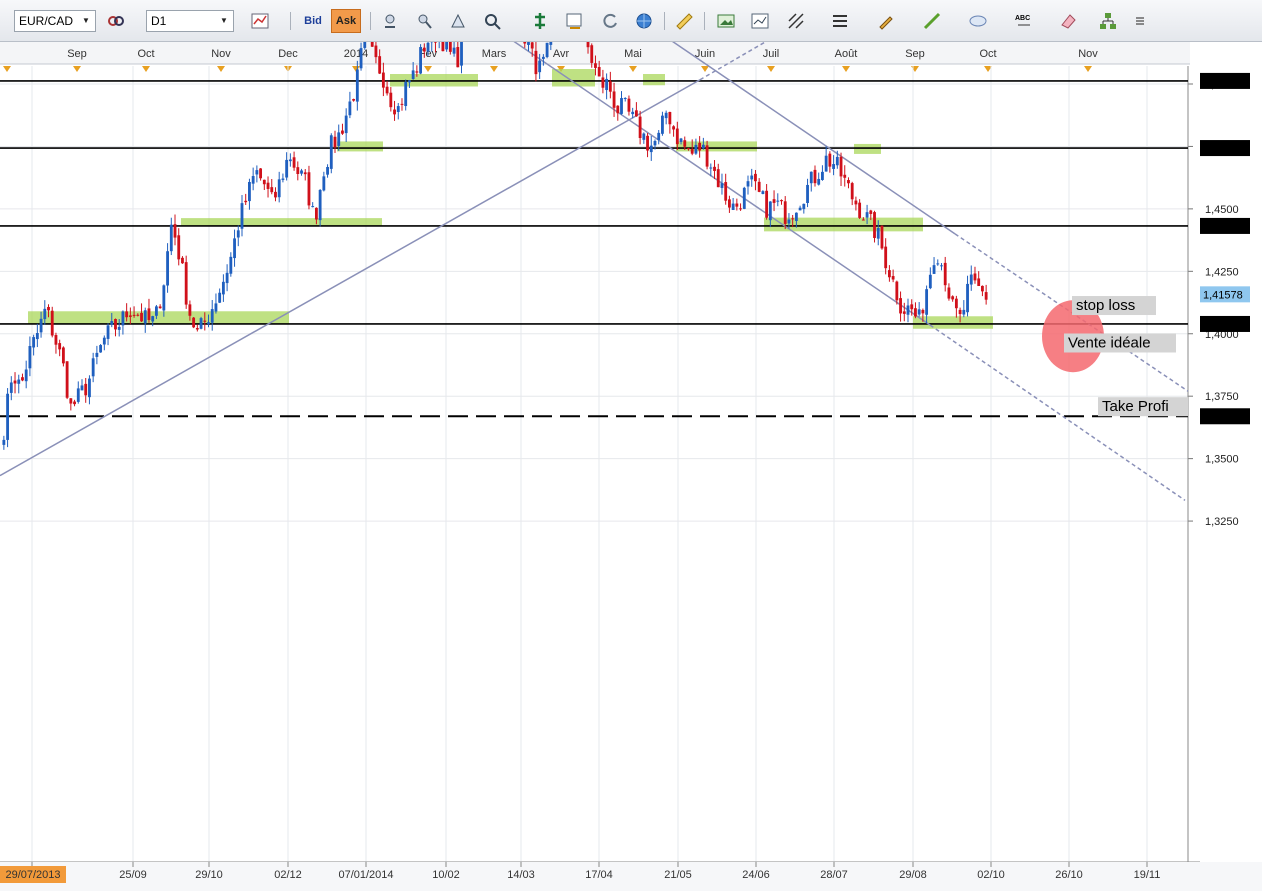  Describe the element at coordinates (684, 21) in the screenshot. I see `ruler-icon` at that location.